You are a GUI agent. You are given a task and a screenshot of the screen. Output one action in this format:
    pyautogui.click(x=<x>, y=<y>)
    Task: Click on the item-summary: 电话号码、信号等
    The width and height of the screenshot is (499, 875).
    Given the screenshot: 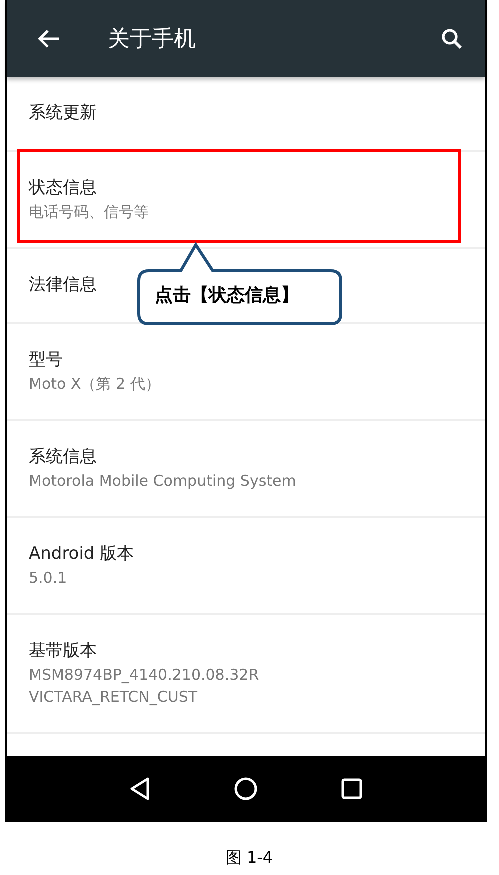 What is the action you would take?
    pyautogui.click(x=89, y=212)
    